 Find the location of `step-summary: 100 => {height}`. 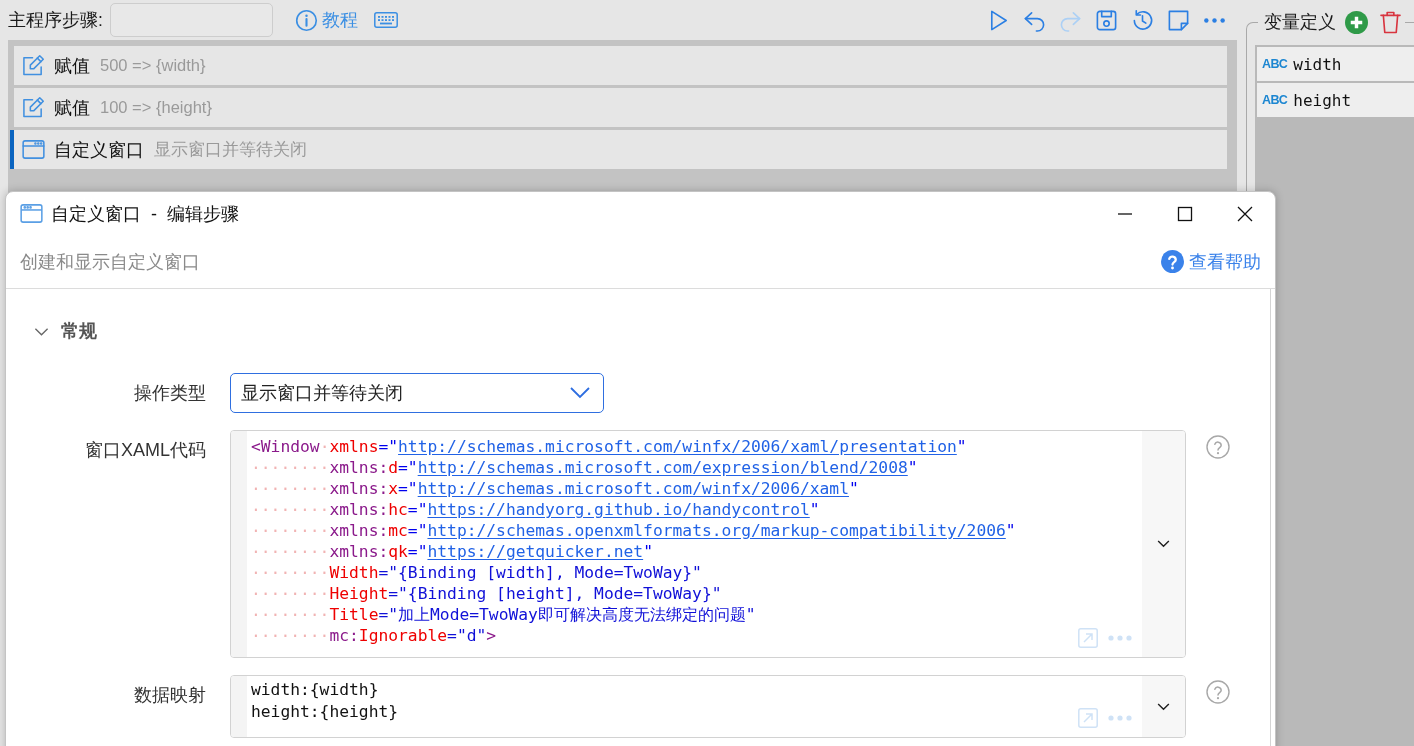

step-summary: 100 => {height} is located at coordinates (156, 107).